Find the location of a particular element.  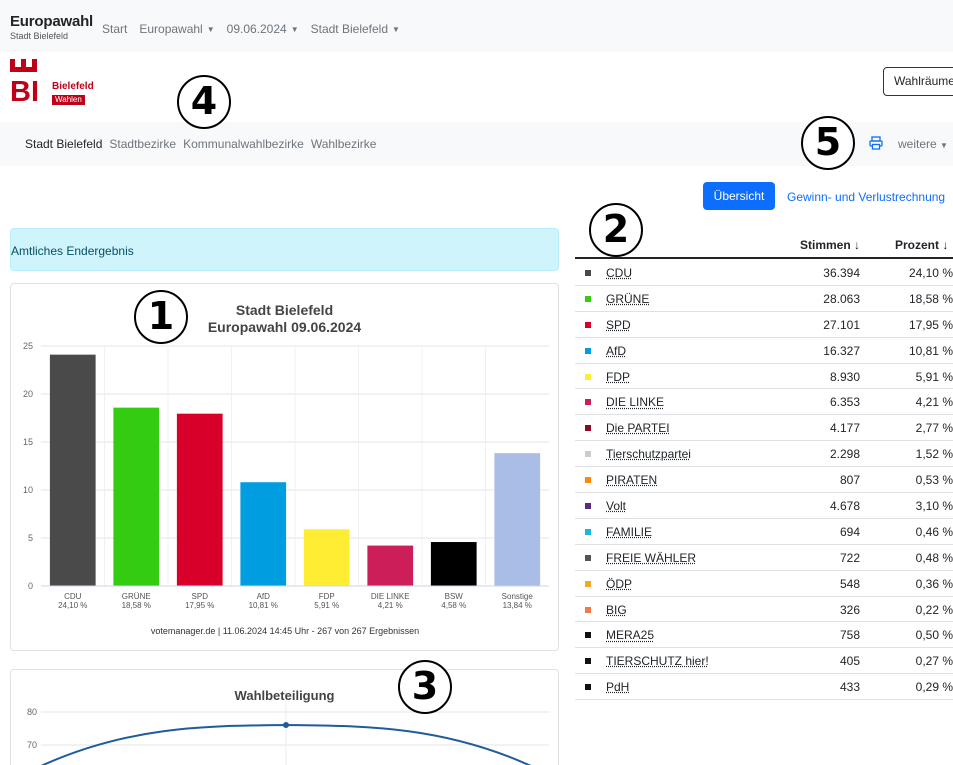

percent-column-header: Prozent ↓ is located at coordinates (921, 245).